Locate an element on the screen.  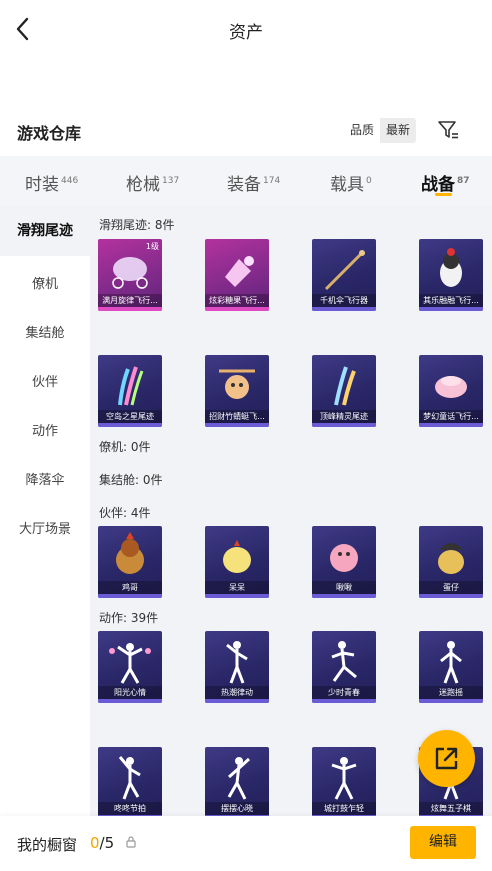
section-header-partner: 伙伴: 4件 is located at coordinates (125, 513).